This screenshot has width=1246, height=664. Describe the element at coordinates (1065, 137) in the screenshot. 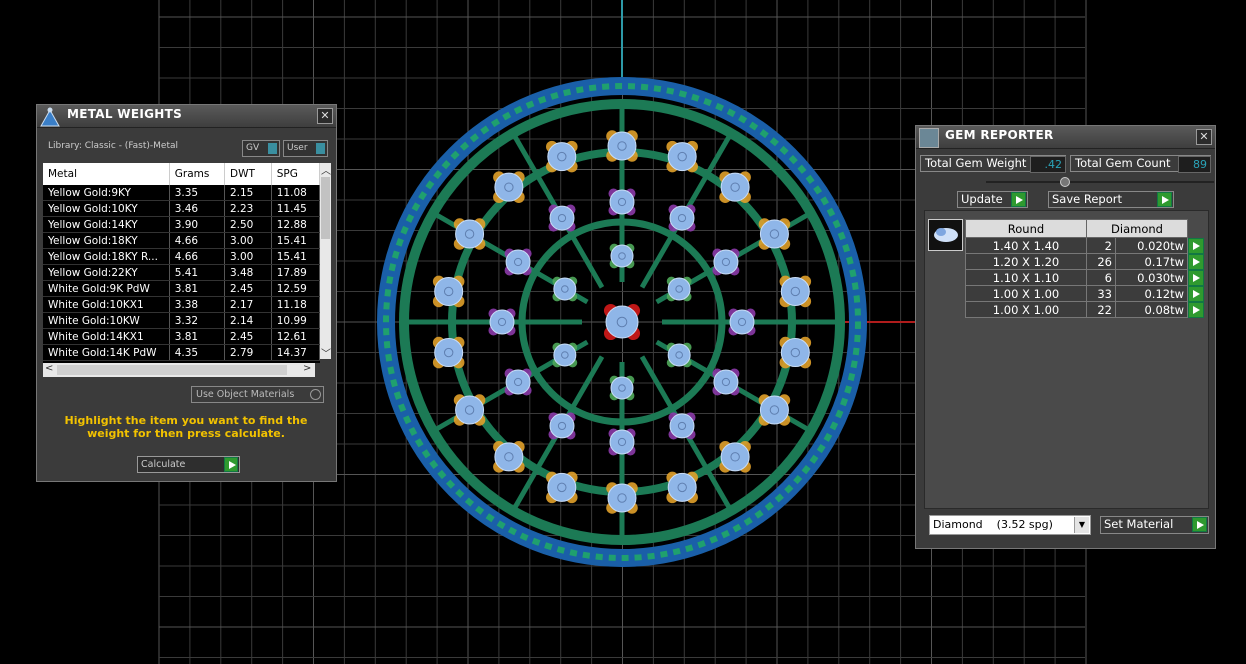

I see `gem-reporter-titlebar: GEM REPORTER ✕` at that location.